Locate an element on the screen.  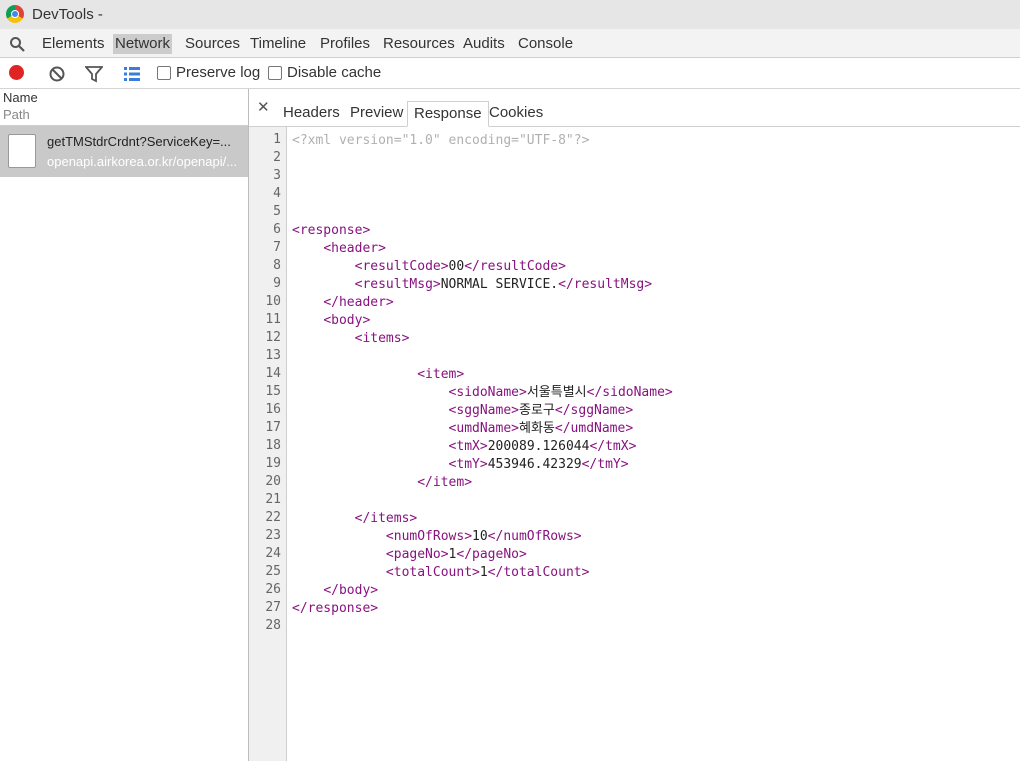
tab-audits: Audits is located at coordinates (484, 44).